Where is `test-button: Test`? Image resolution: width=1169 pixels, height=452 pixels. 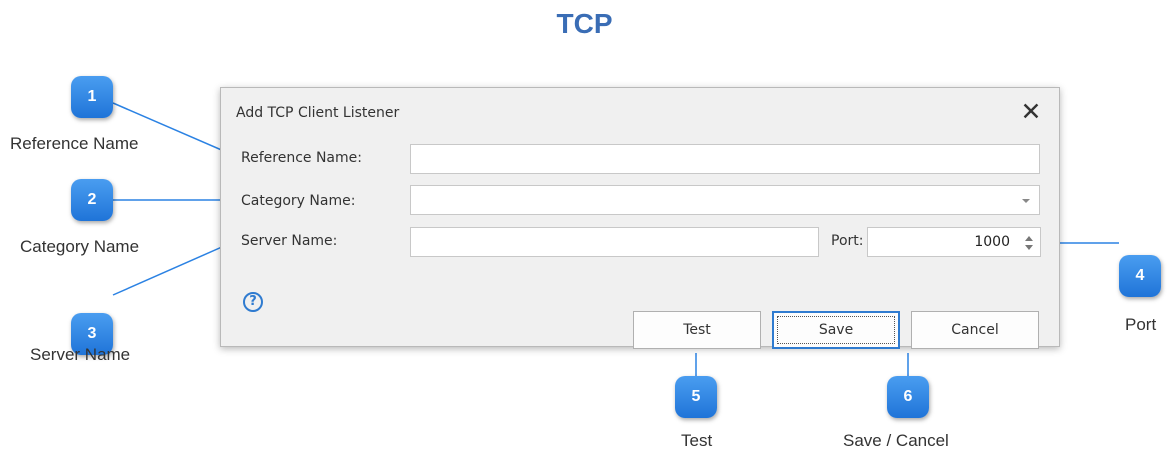
test-button: Test is located at coordinates (697, 330).